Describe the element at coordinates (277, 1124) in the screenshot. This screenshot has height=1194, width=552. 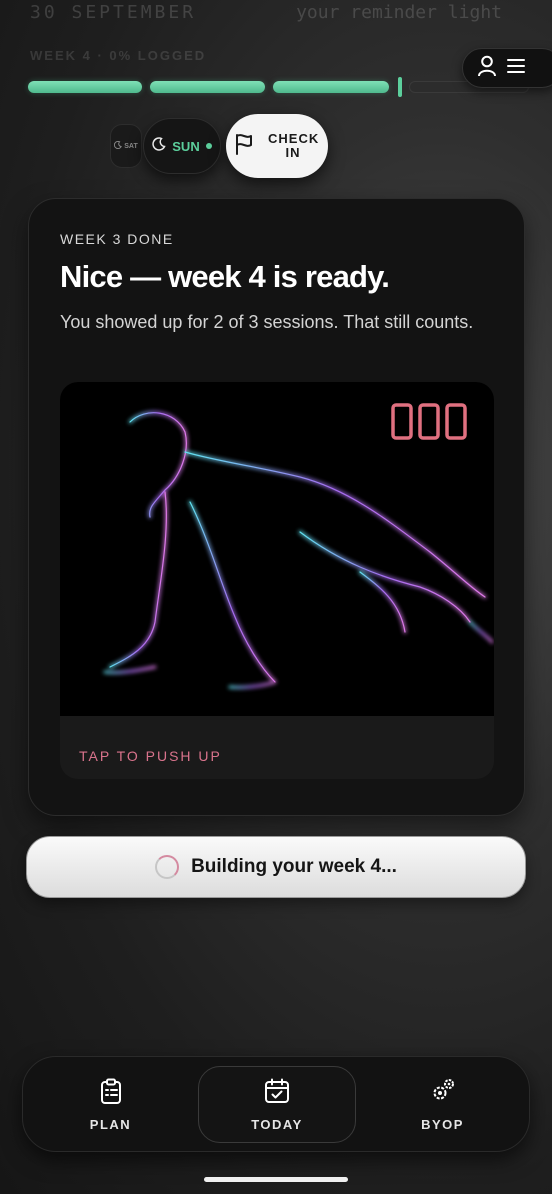
I see `nav-today-label: TODAY` at that location.